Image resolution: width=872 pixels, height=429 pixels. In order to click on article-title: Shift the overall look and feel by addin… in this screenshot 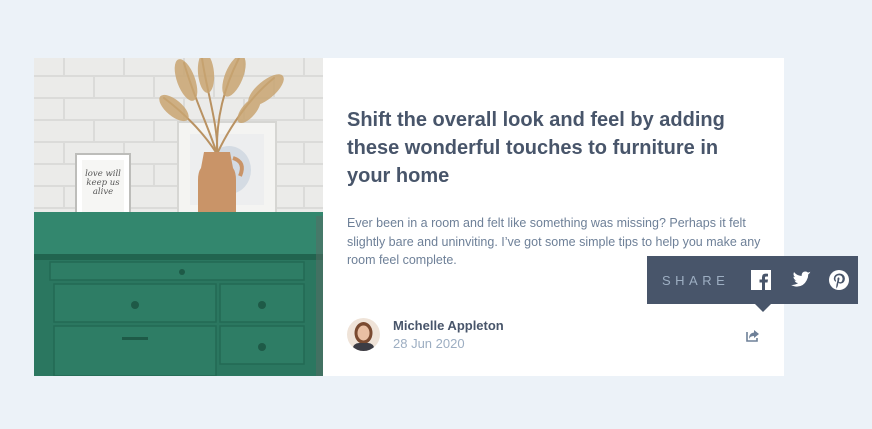, I will do `click(536, 148)`.